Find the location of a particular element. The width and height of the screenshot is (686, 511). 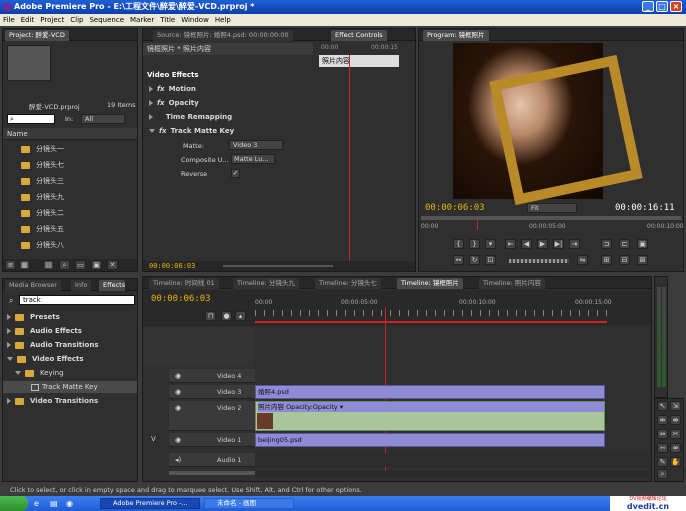

effect-time-remapping: Time Remapping is located at coordinates (228, 117).